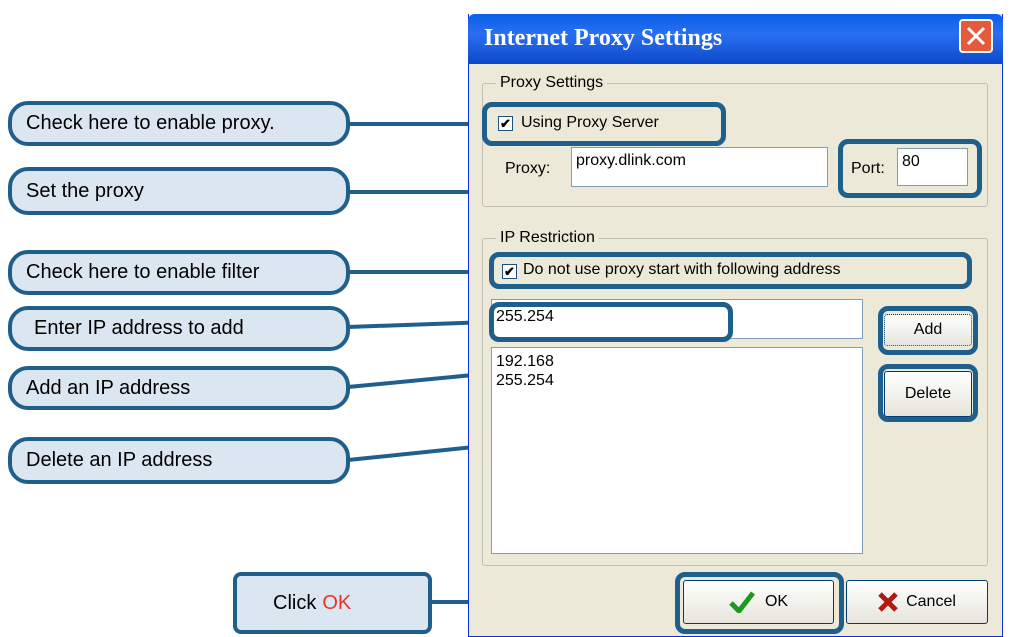 The width and height of the screenshot is (1011, 637). What do you see at coordinates (604, 124) in the screenshot?
I see `highlight-using-proxy` at bounding box center [604, 124].